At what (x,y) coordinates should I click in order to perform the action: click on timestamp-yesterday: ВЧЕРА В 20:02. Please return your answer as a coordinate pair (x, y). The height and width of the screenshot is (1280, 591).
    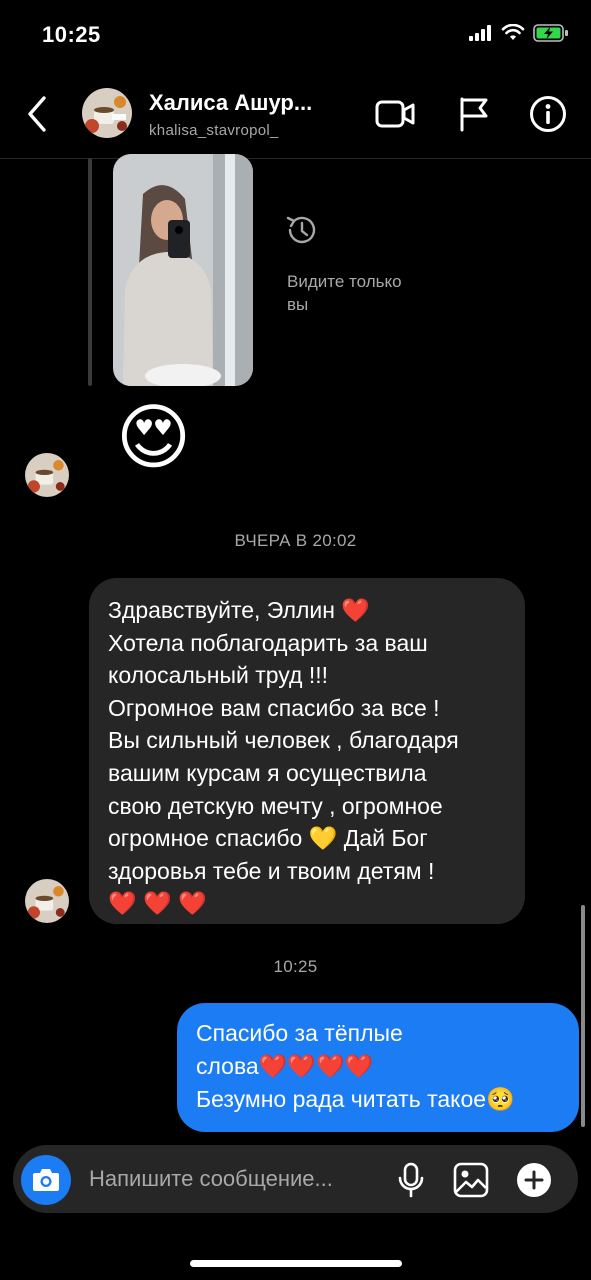
    Looking at the image, I should click on (295, 540).